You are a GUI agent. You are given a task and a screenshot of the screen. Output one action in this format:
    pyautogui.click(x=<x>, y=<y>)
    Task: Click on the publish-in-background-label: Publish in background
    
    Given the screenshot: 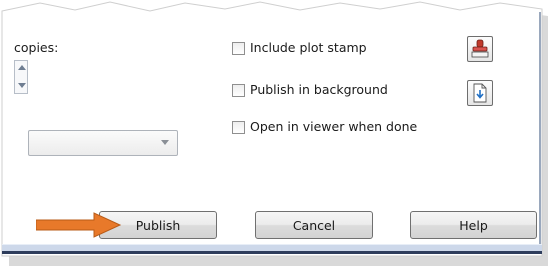 What is the action you would take?
    pyautogui.click(x=319, y=89)
    